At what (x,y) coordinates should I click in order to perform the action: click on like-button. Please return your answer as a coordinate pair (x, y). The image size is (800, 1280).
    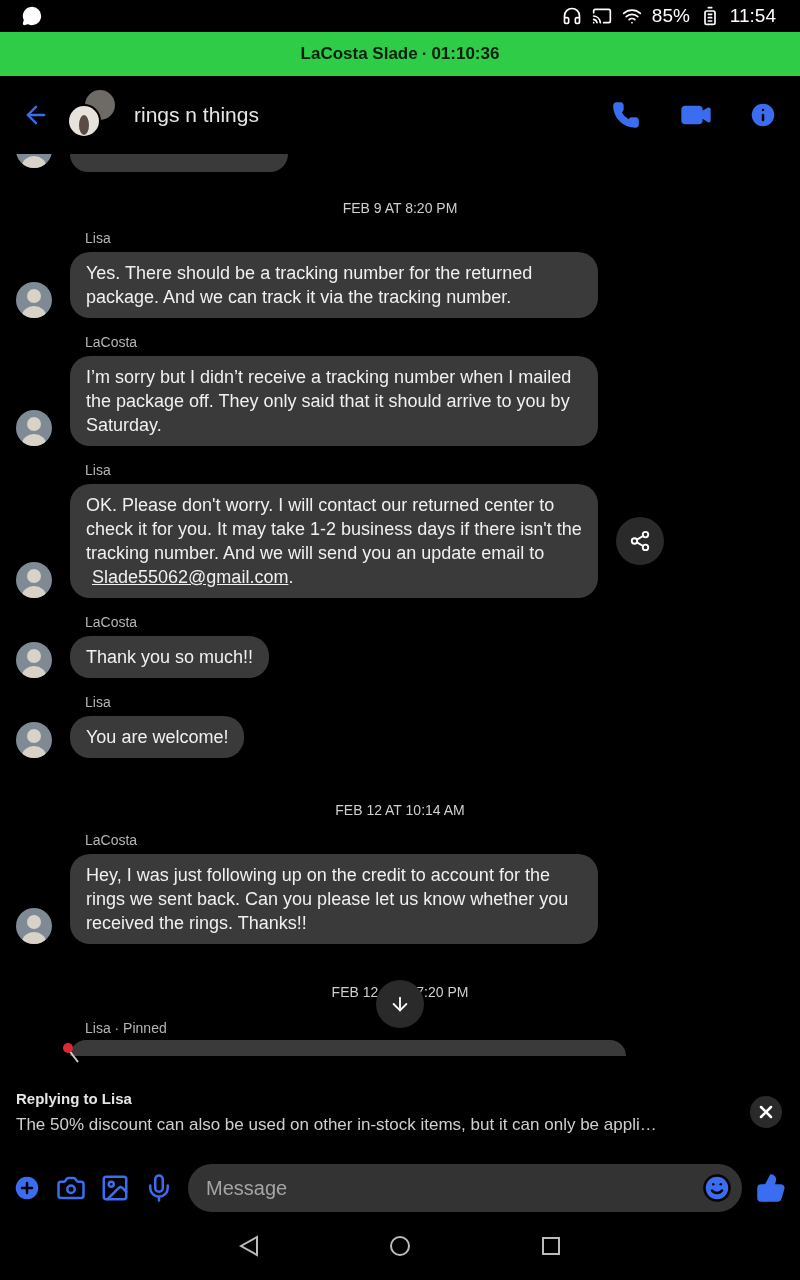
    Looking at the image, I should click on (771, 1188).